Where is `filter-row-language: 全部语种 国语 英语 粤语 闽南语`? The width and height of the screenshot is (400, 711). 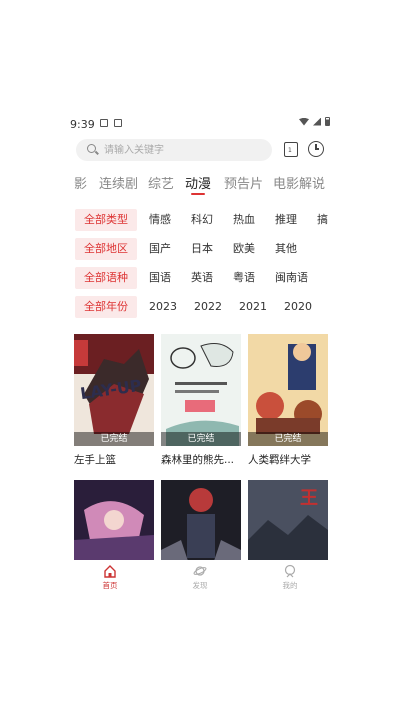 filter-row-language: 全部语种 国语 英语 粤语 闽南语 is located at coordinates (200, 278).